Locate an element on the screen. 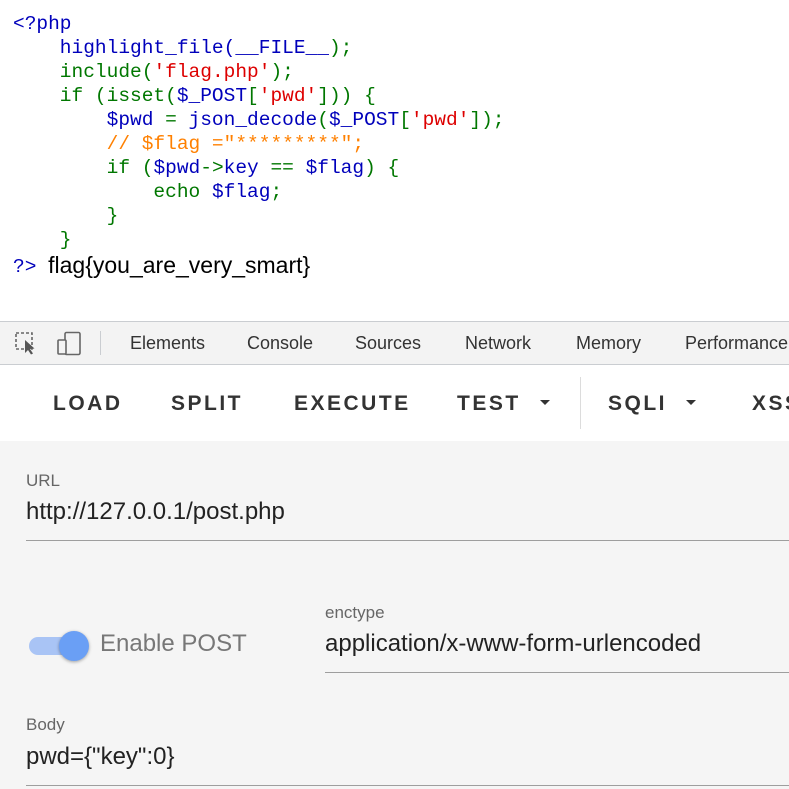  code-line: echo $flag; is located at coordinates (259, 192).